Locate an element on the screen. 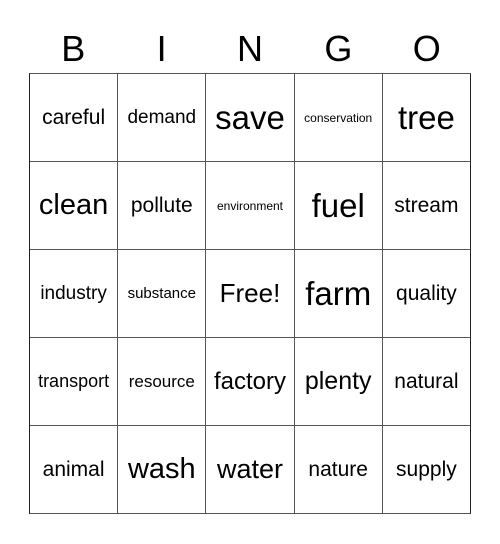  bingo-cell: demand is located at coordinates (162, 118).